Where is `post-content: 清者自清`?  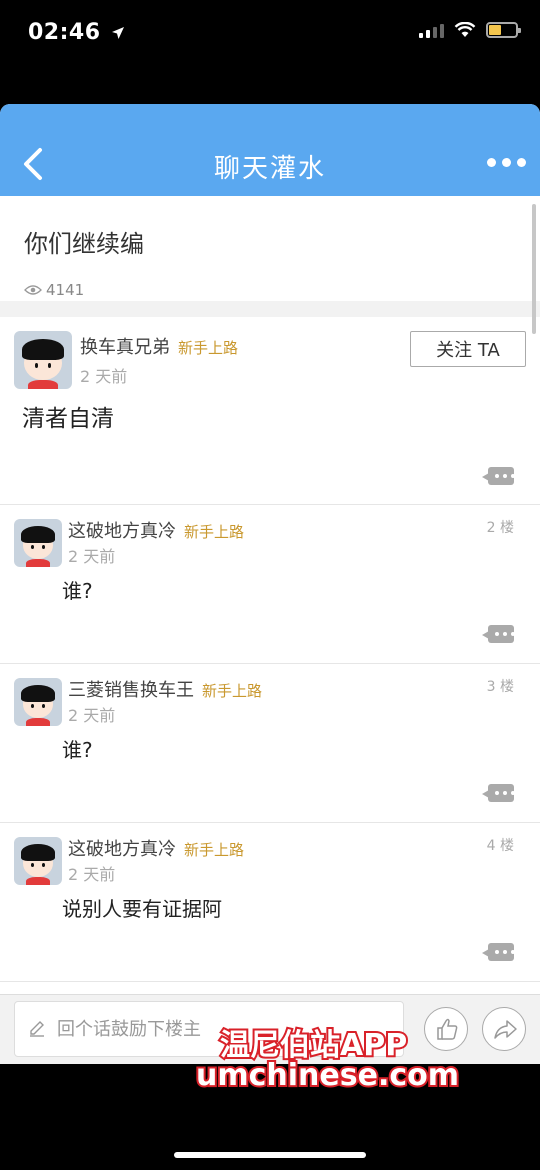
post-content: 清者自清 is located at coordinates (68, 419).